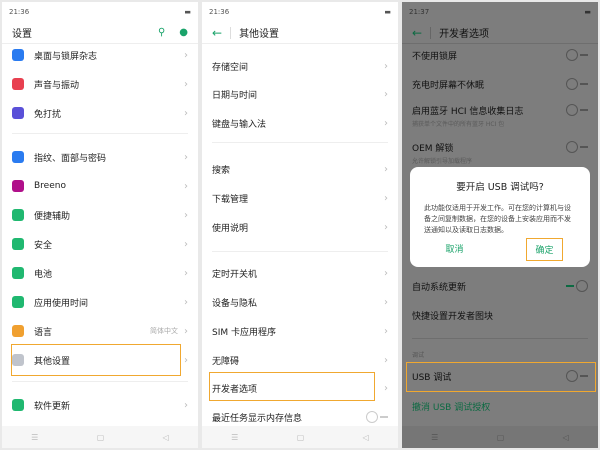 The image size is (600, 450). Describe the element at coordinates (100, 33) in the screenshot. I see `header: 设置 ⚲ ●` at that location.